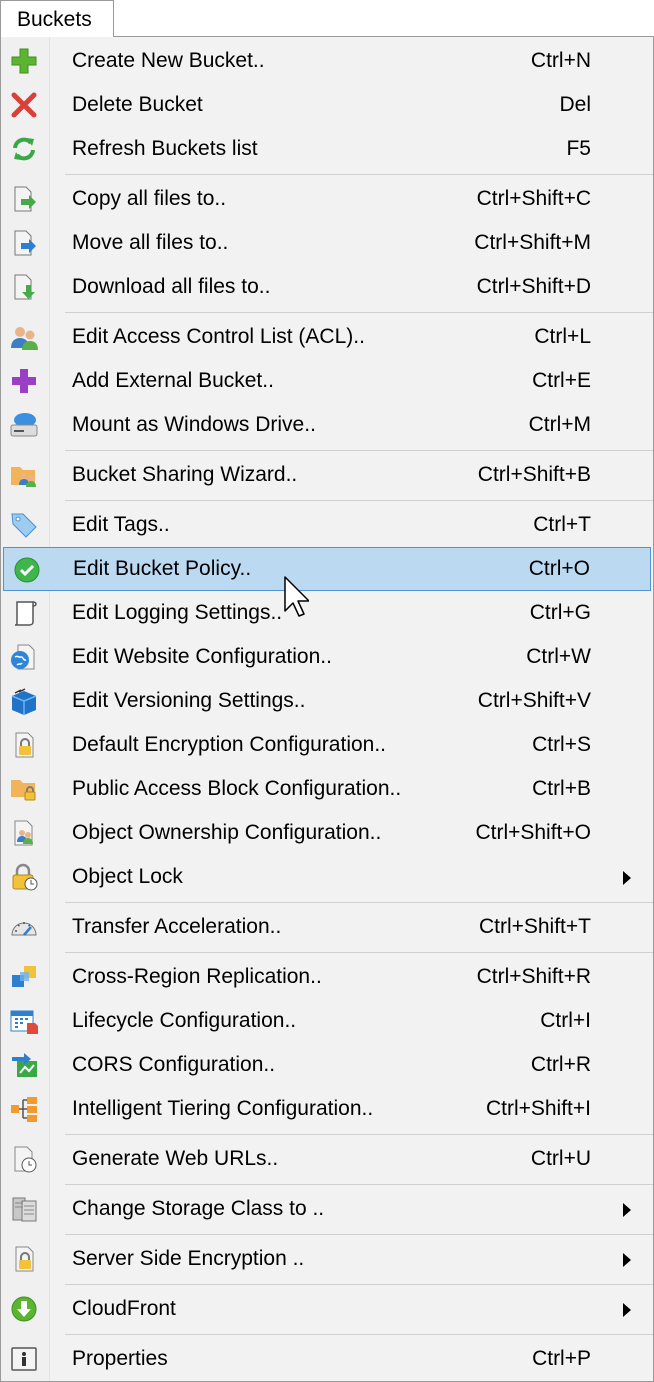  What do you see at coordinates (327, 877) in the screenshot?
I see `menu-item-object-lock: Object Lock` at bounding box center [327, 877].